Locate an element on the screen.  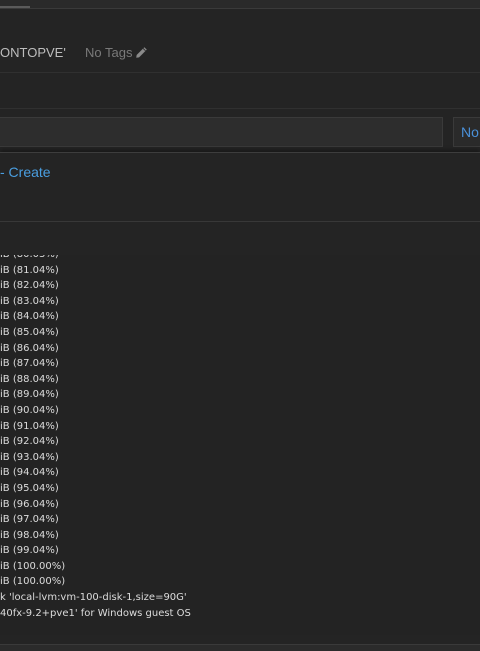
log-line: iB (80.03%) is located at coordinates (240, 259).